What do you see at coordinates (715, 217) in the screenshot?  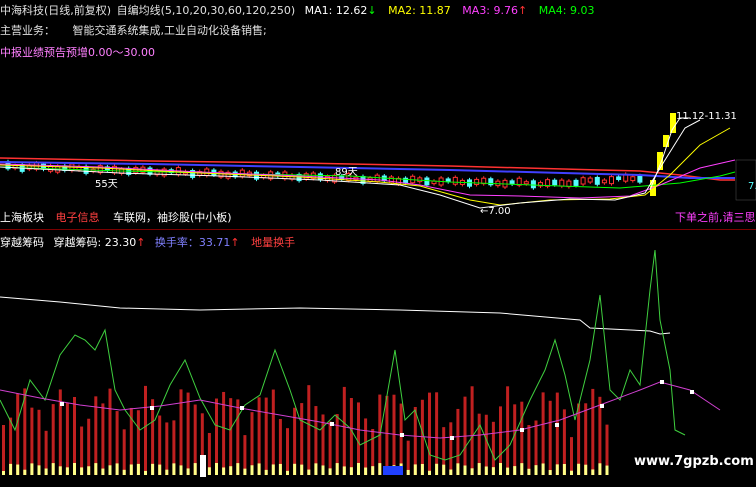 I see `caution-note: 下单之前,请三思!` at bounding box center [715, 217].